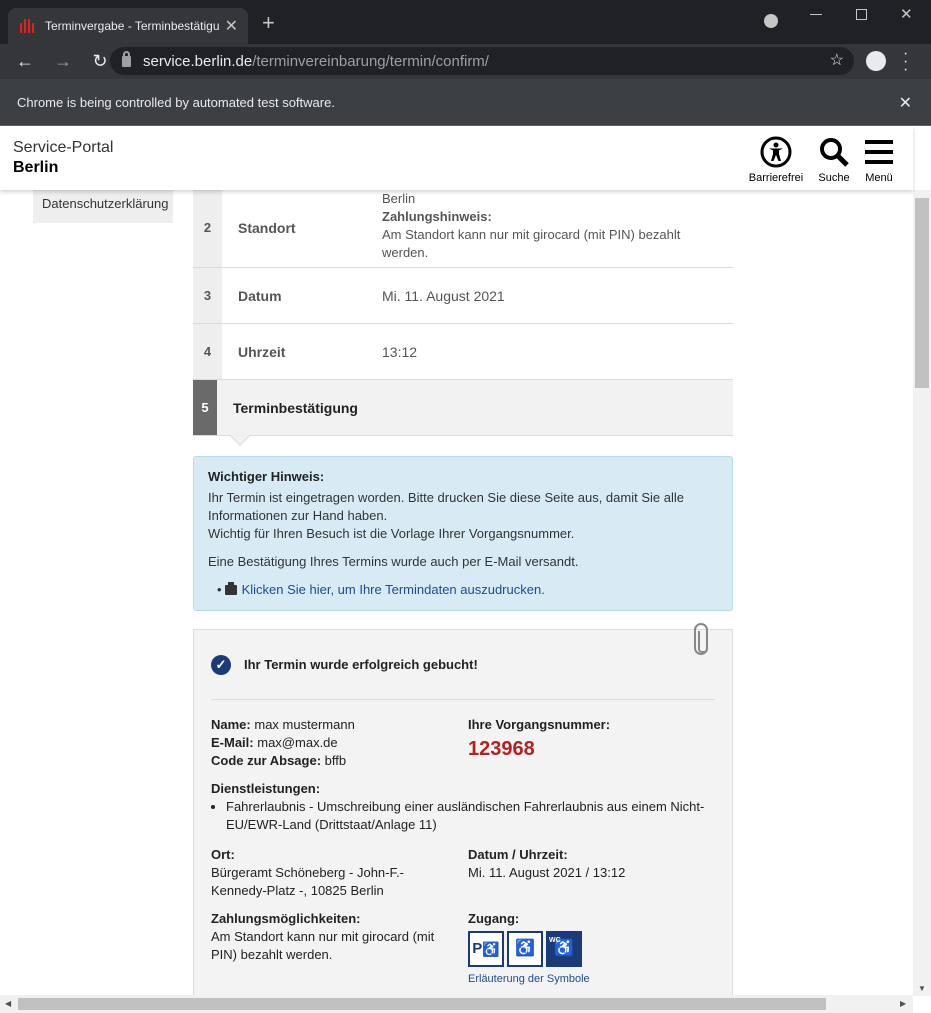 The image size is (931, 1013). I want to click on bookmark-star-icon: ☆, so click(837, 60).